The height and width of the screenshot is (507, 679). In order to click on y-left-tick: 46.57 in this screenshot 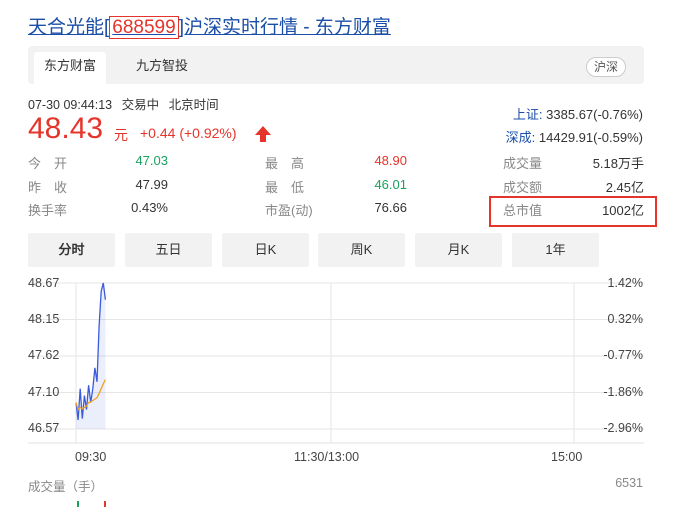, I will do `click(44, 428)`.